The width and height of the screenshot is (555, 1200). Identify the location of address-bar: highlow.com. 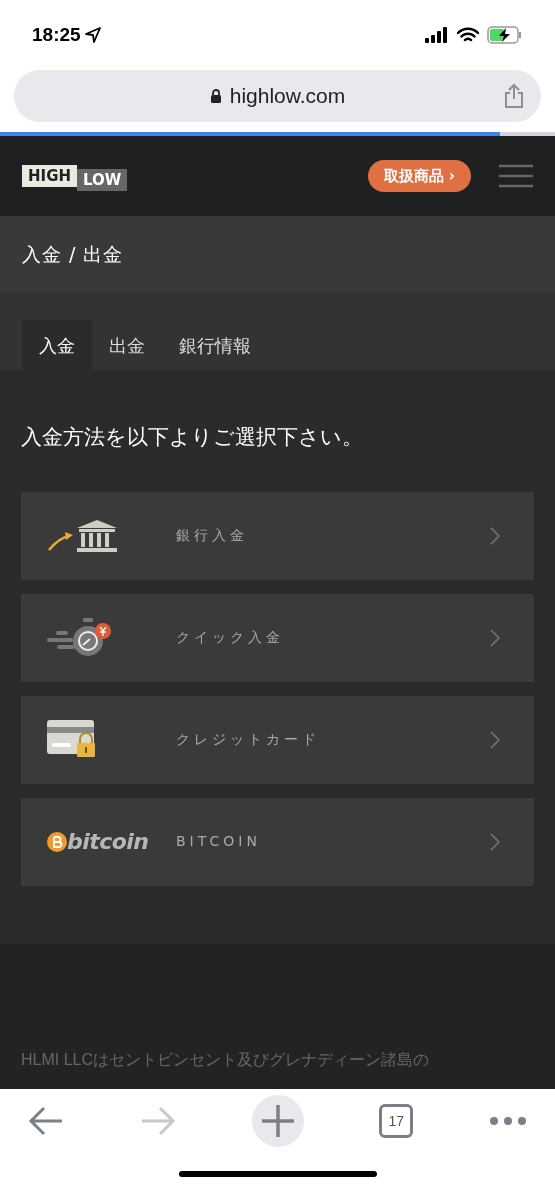
(277, 96).